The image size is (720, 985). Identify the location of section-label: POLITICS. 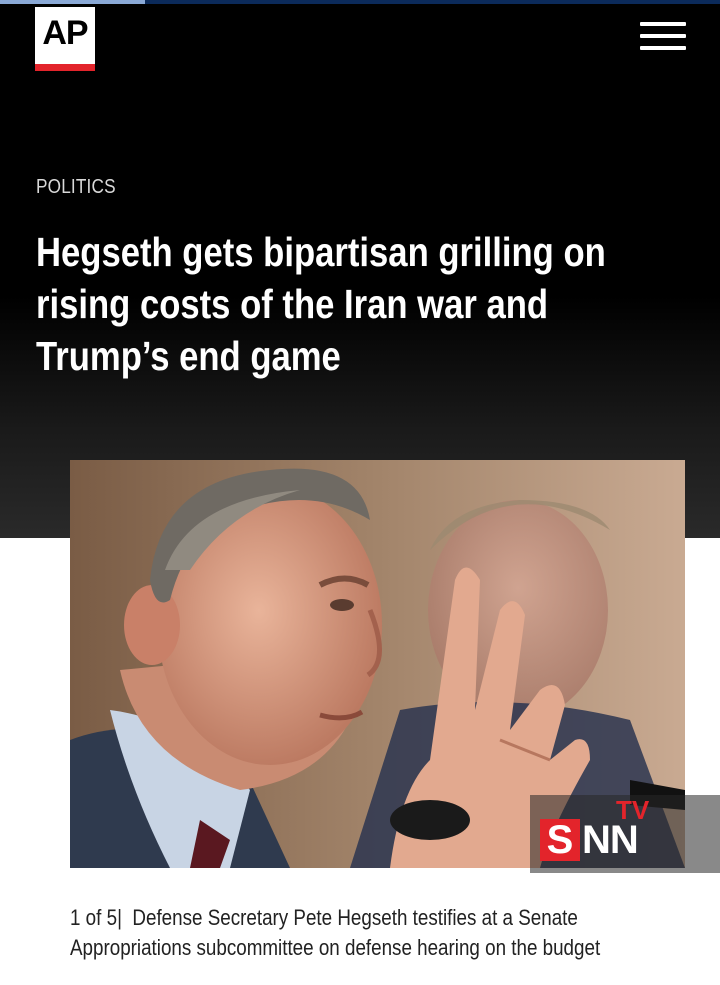
(76, 187).